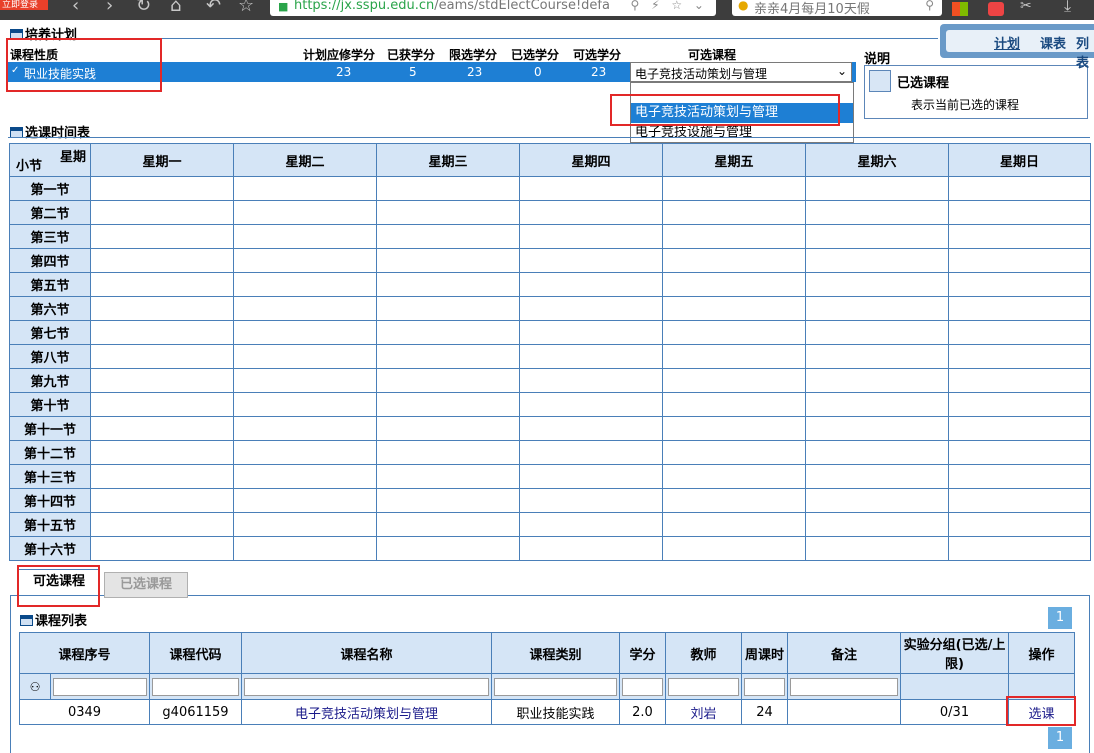  I want to click on filter-teacher-input, so click(703, 686).